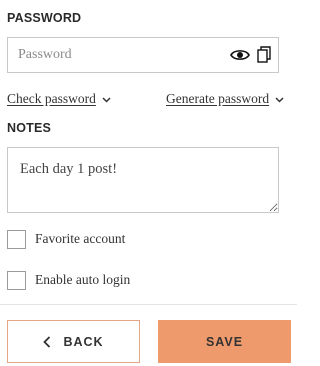 This screenshot has width=320, height=366. I want to click on favorite-account-checkbox, so click(16, 239).